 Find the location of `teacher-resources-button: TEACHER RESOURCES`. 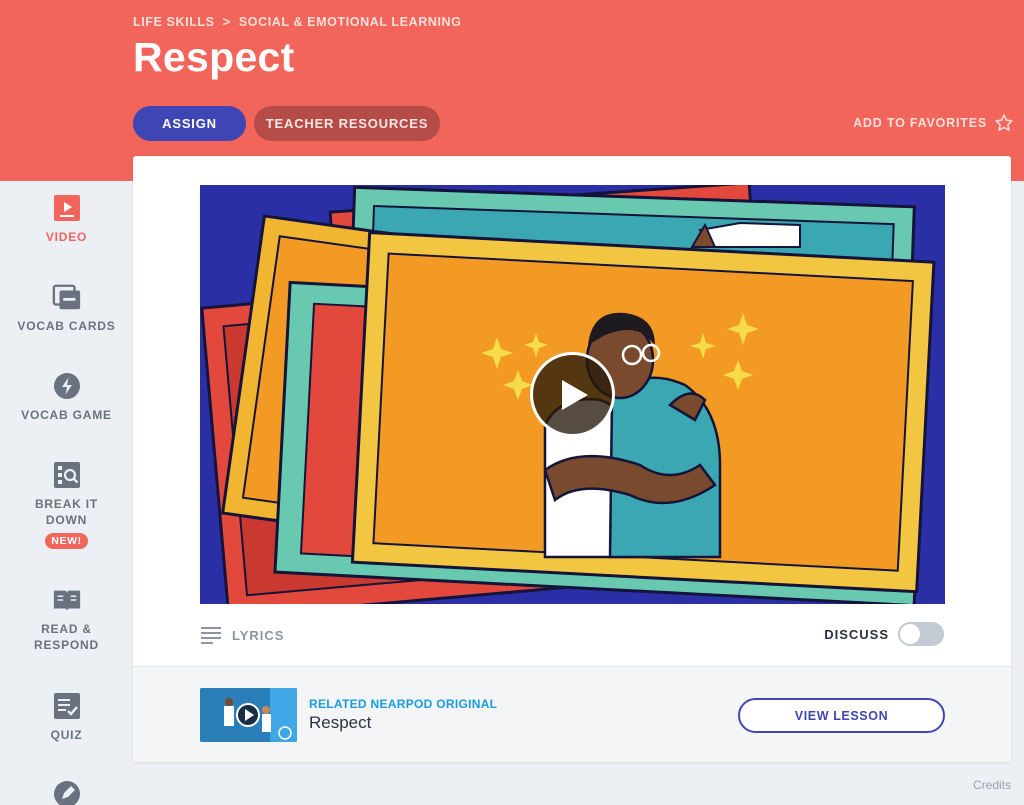

teacher-resources-button: TEACHER RESOURCES is located at coordinates (347, 123).